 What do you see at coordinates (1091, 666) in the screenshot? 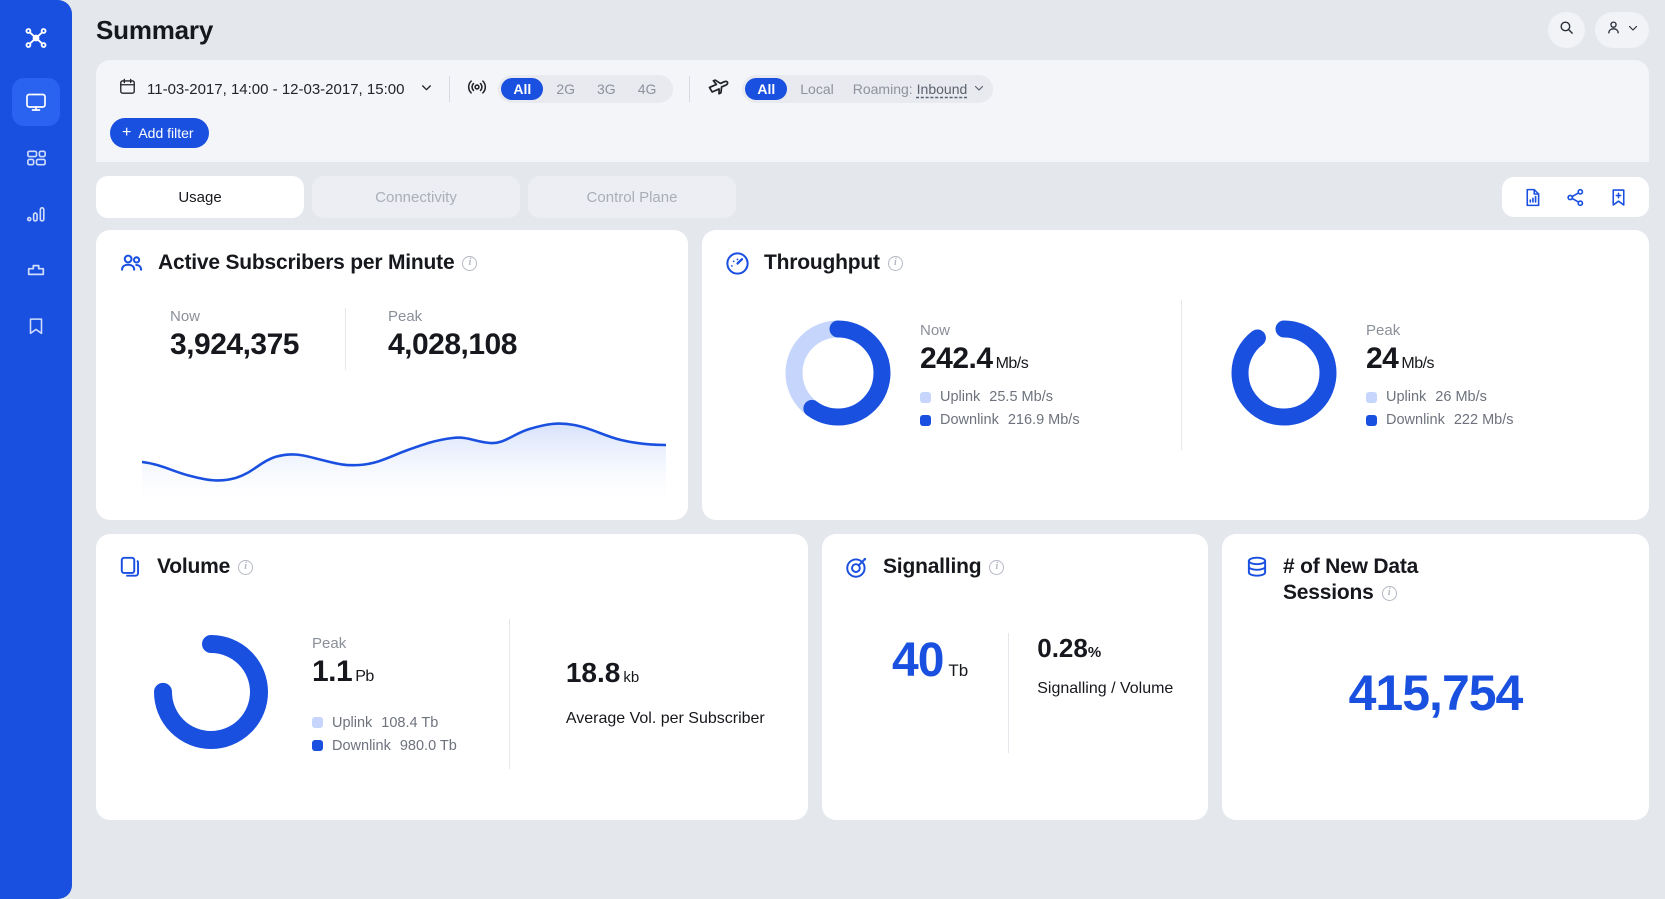
I see `signalling-ratio: 0.28% Signalling / Volume` at bounding box center [1091, 666].